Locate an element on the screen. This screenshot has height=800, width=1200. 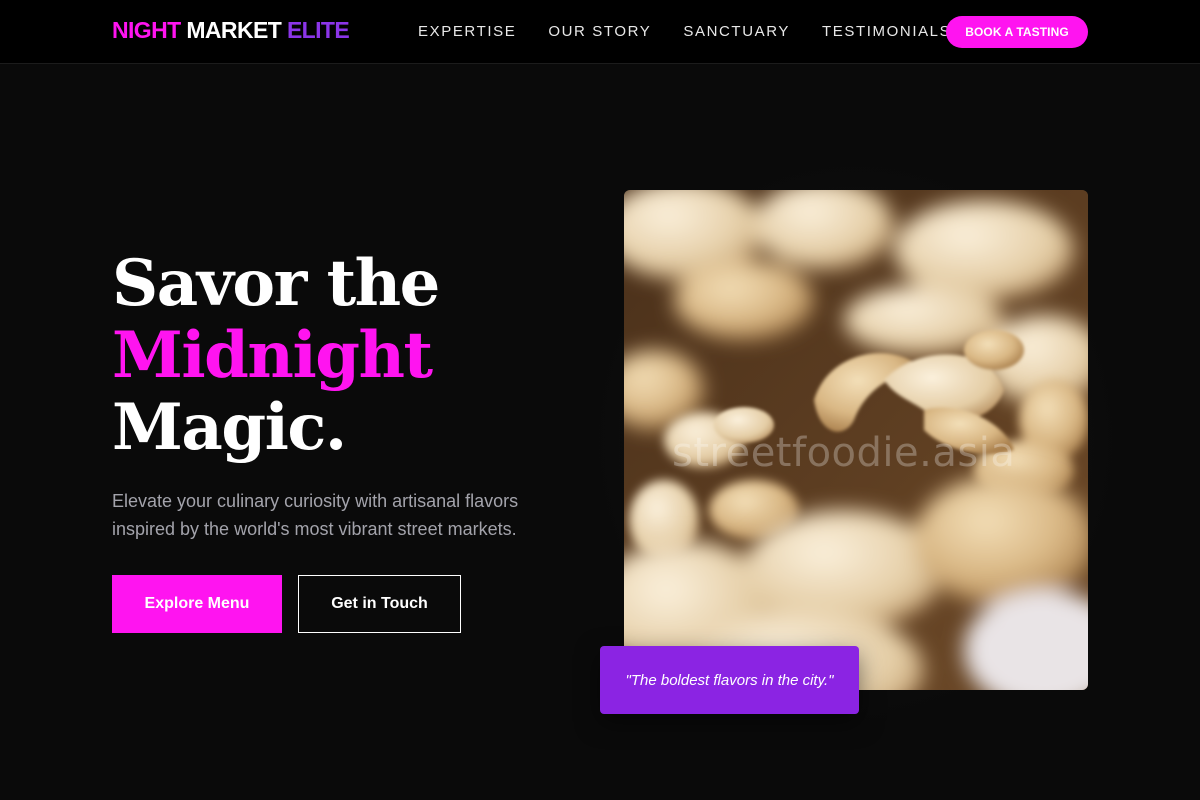
hero-title-line2: Midnight is located at coordinates (272, 355).